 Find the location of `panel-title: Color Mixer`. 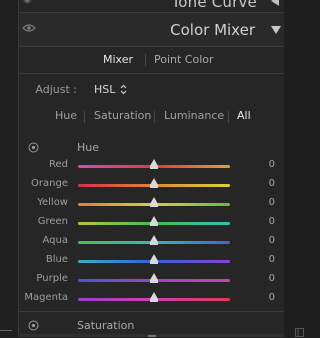

panel-title: Color Mixer is located at coordinates (212, 30).